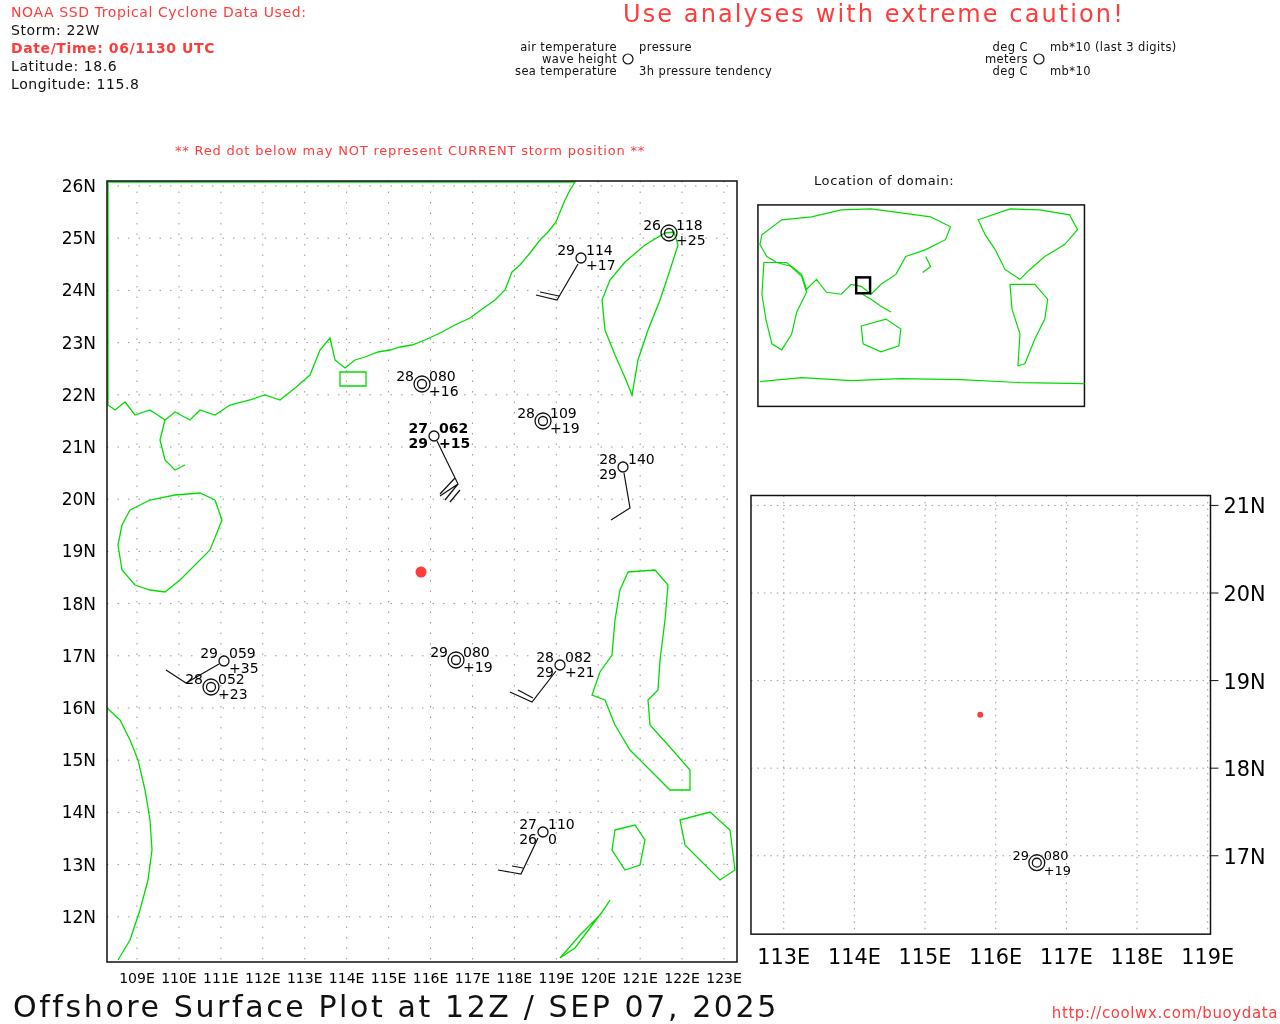  Describe the element at coordinates (454, 428) in the screenshot. I see `pressure-value: 062` at that location.